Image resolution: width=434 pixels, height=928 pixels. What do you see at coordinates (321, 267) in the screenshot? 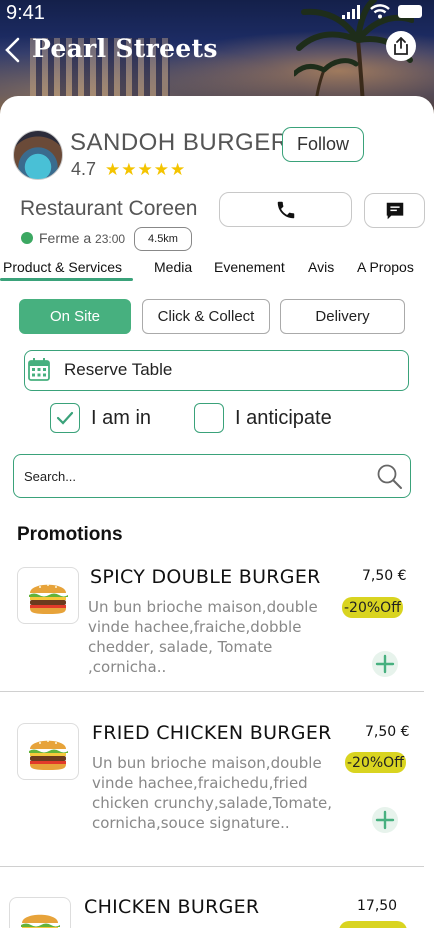
I see `tab-avis: Avis` at bounding box center [321, 267].